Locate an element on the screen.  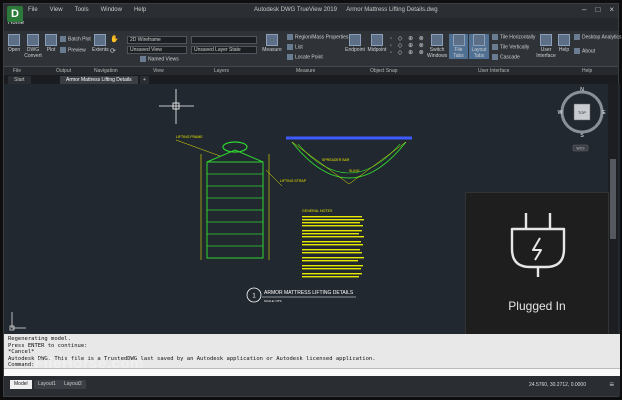
user-interface-button: User Interface is located at coordinates (546, 46).